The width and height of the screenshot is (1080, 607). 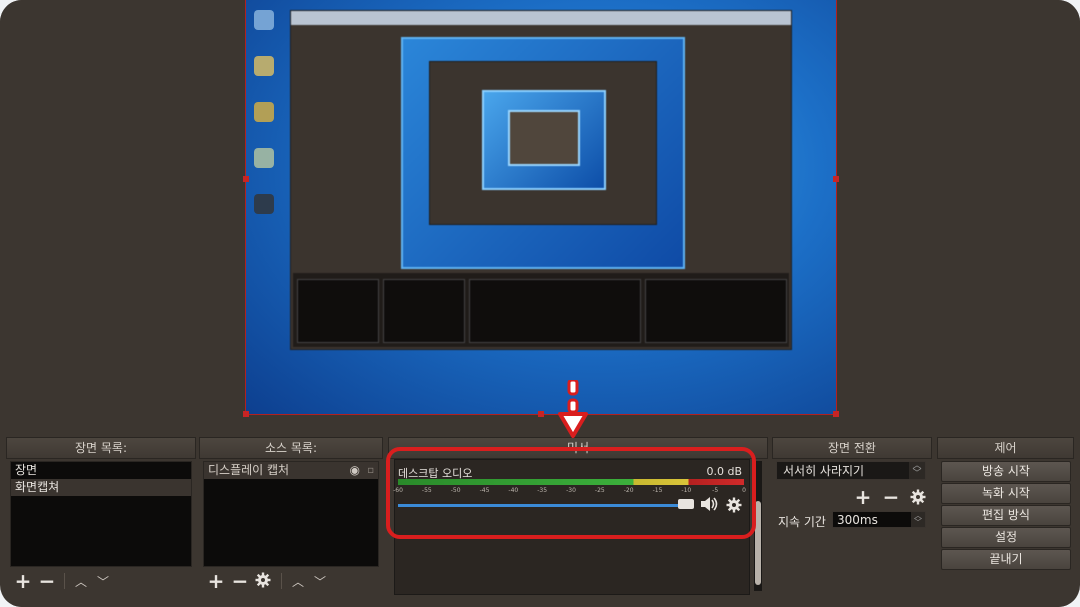 I want to click on audio-level-meter, so click(x=571, y=482).